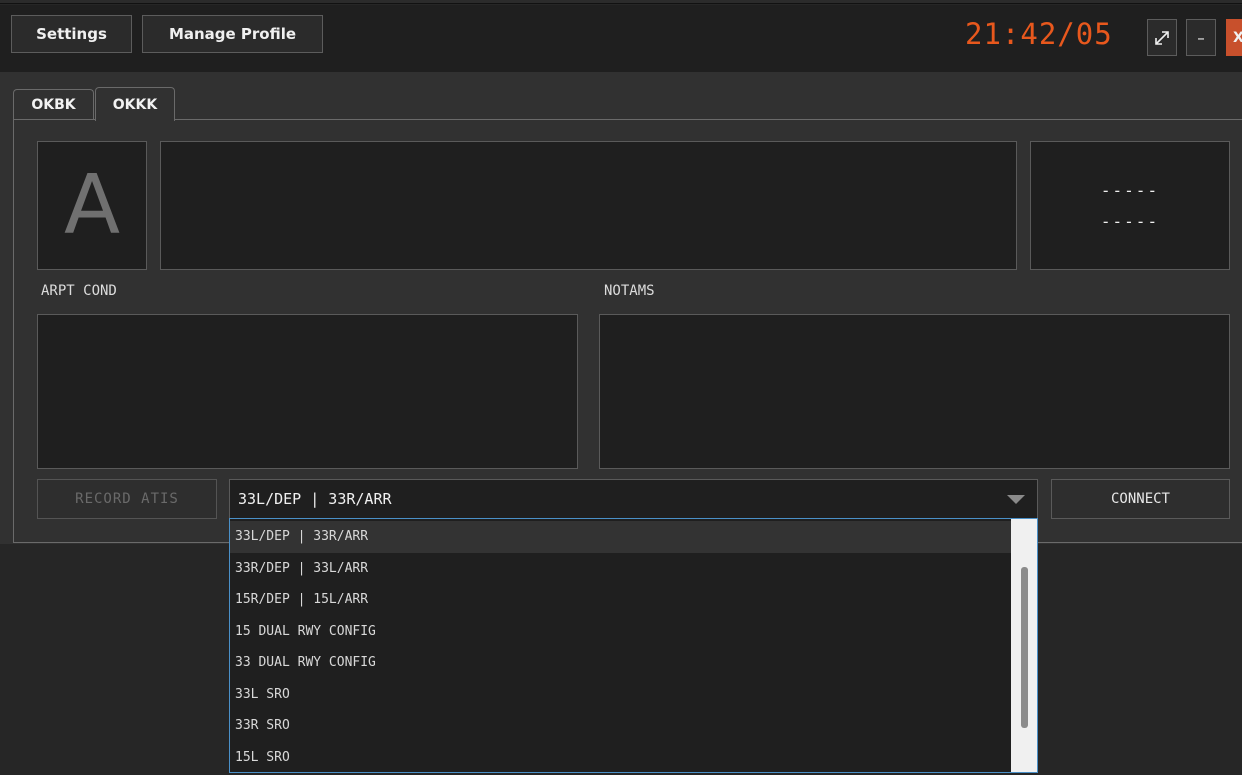 The width and height of the screenshot is (1242, 775). Describe the element at coordinates (232, 34) in the screenshot. I see `manage-profile-button: Manage Profile` at that location.